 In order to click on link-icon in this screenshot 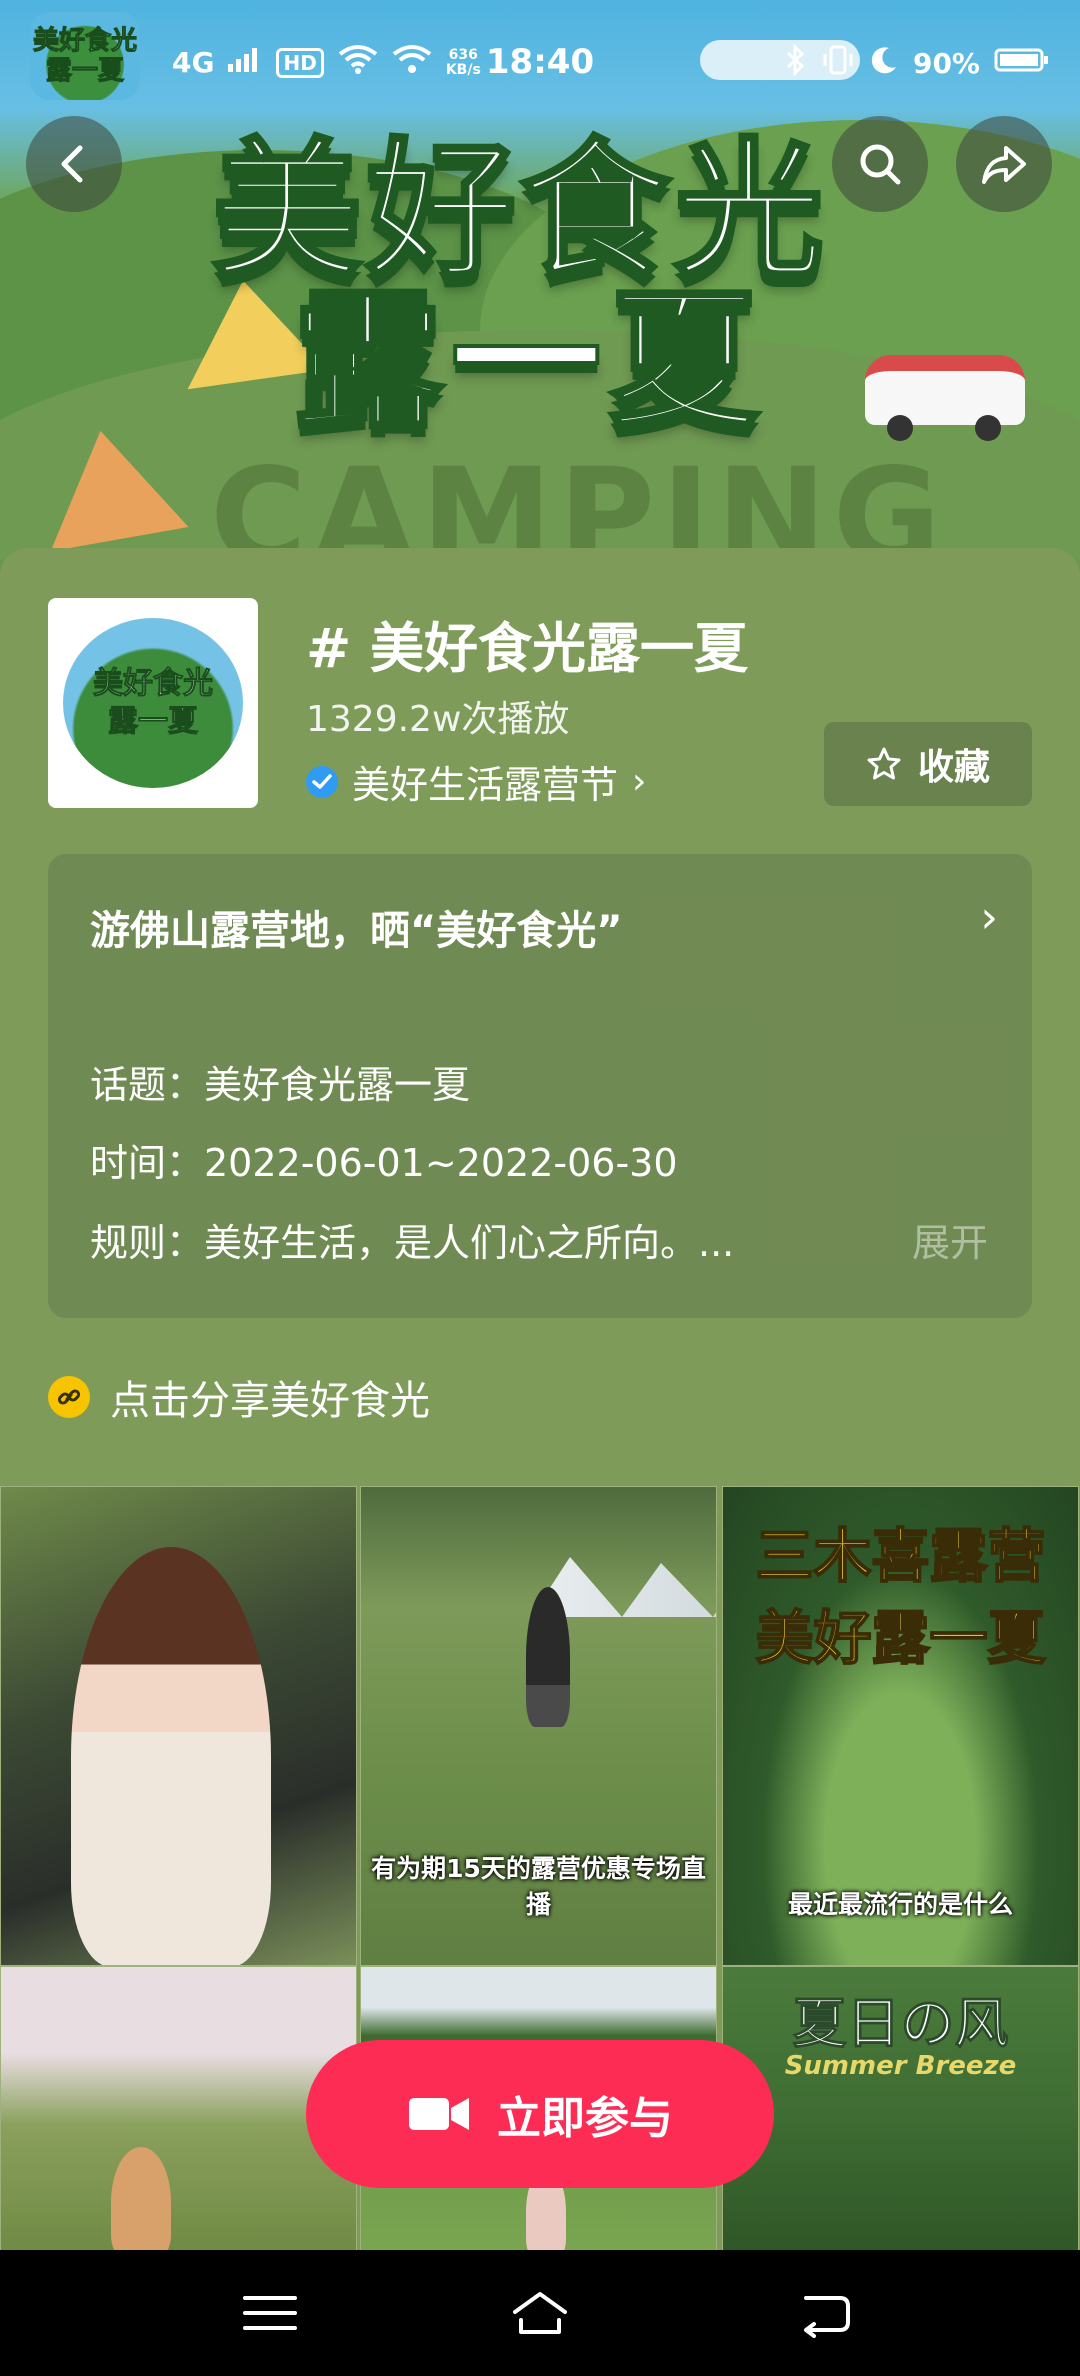, I will do `click(69, 1397)`.